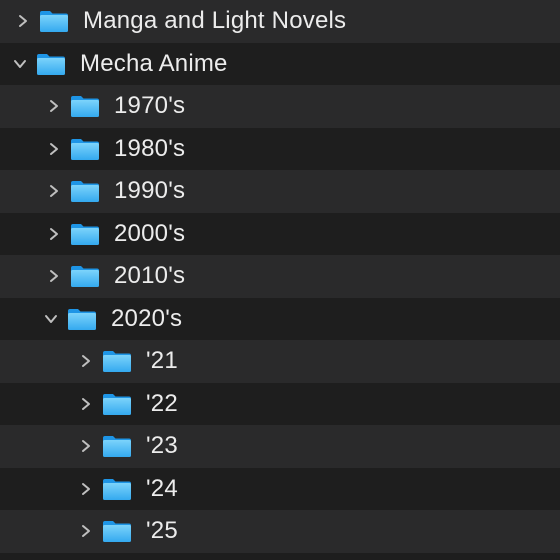 This screenshot has height=560, width=560. What do you see at coordinates (280, 63) in the screenshot?
I see `tree-row-mecha-anime: Mecha Anime` at bounding box center [280, 63].